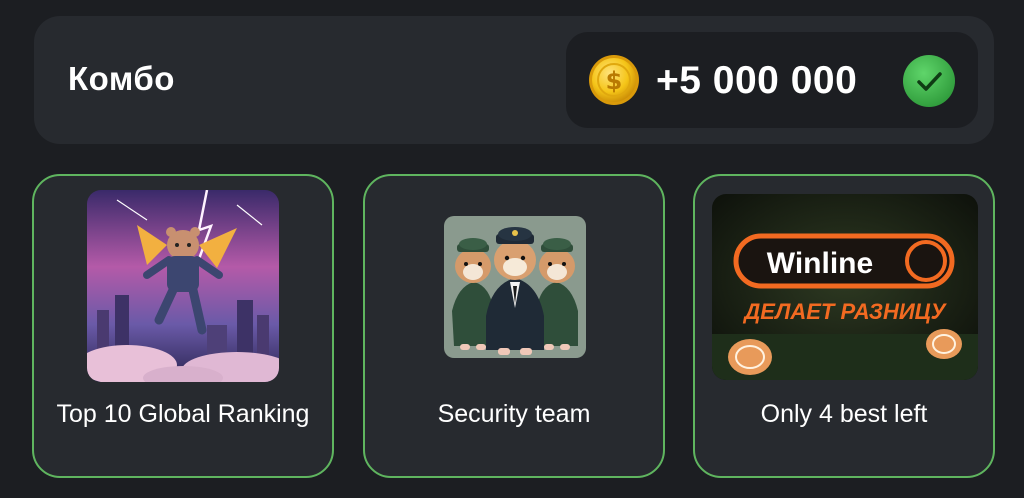  I want to click on combo-title: Комбо, so click(121, 78).